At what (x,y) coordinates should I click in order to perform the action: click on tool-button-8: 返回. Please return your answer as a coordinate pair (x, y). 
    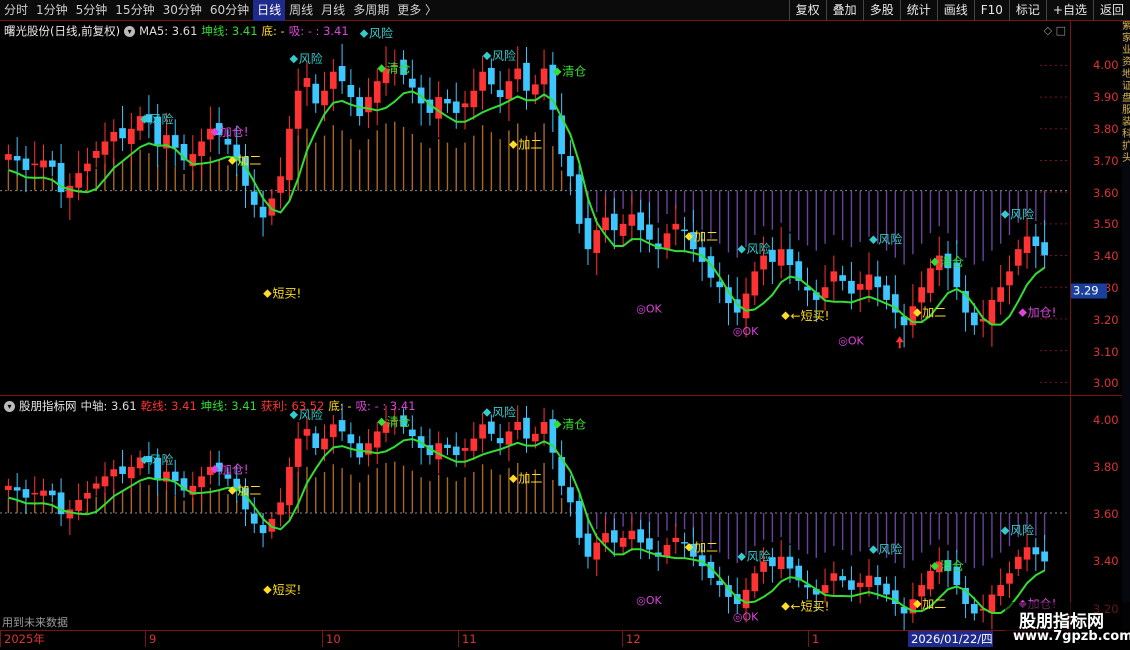
    Looking at the image, I should click on (1111, 10).